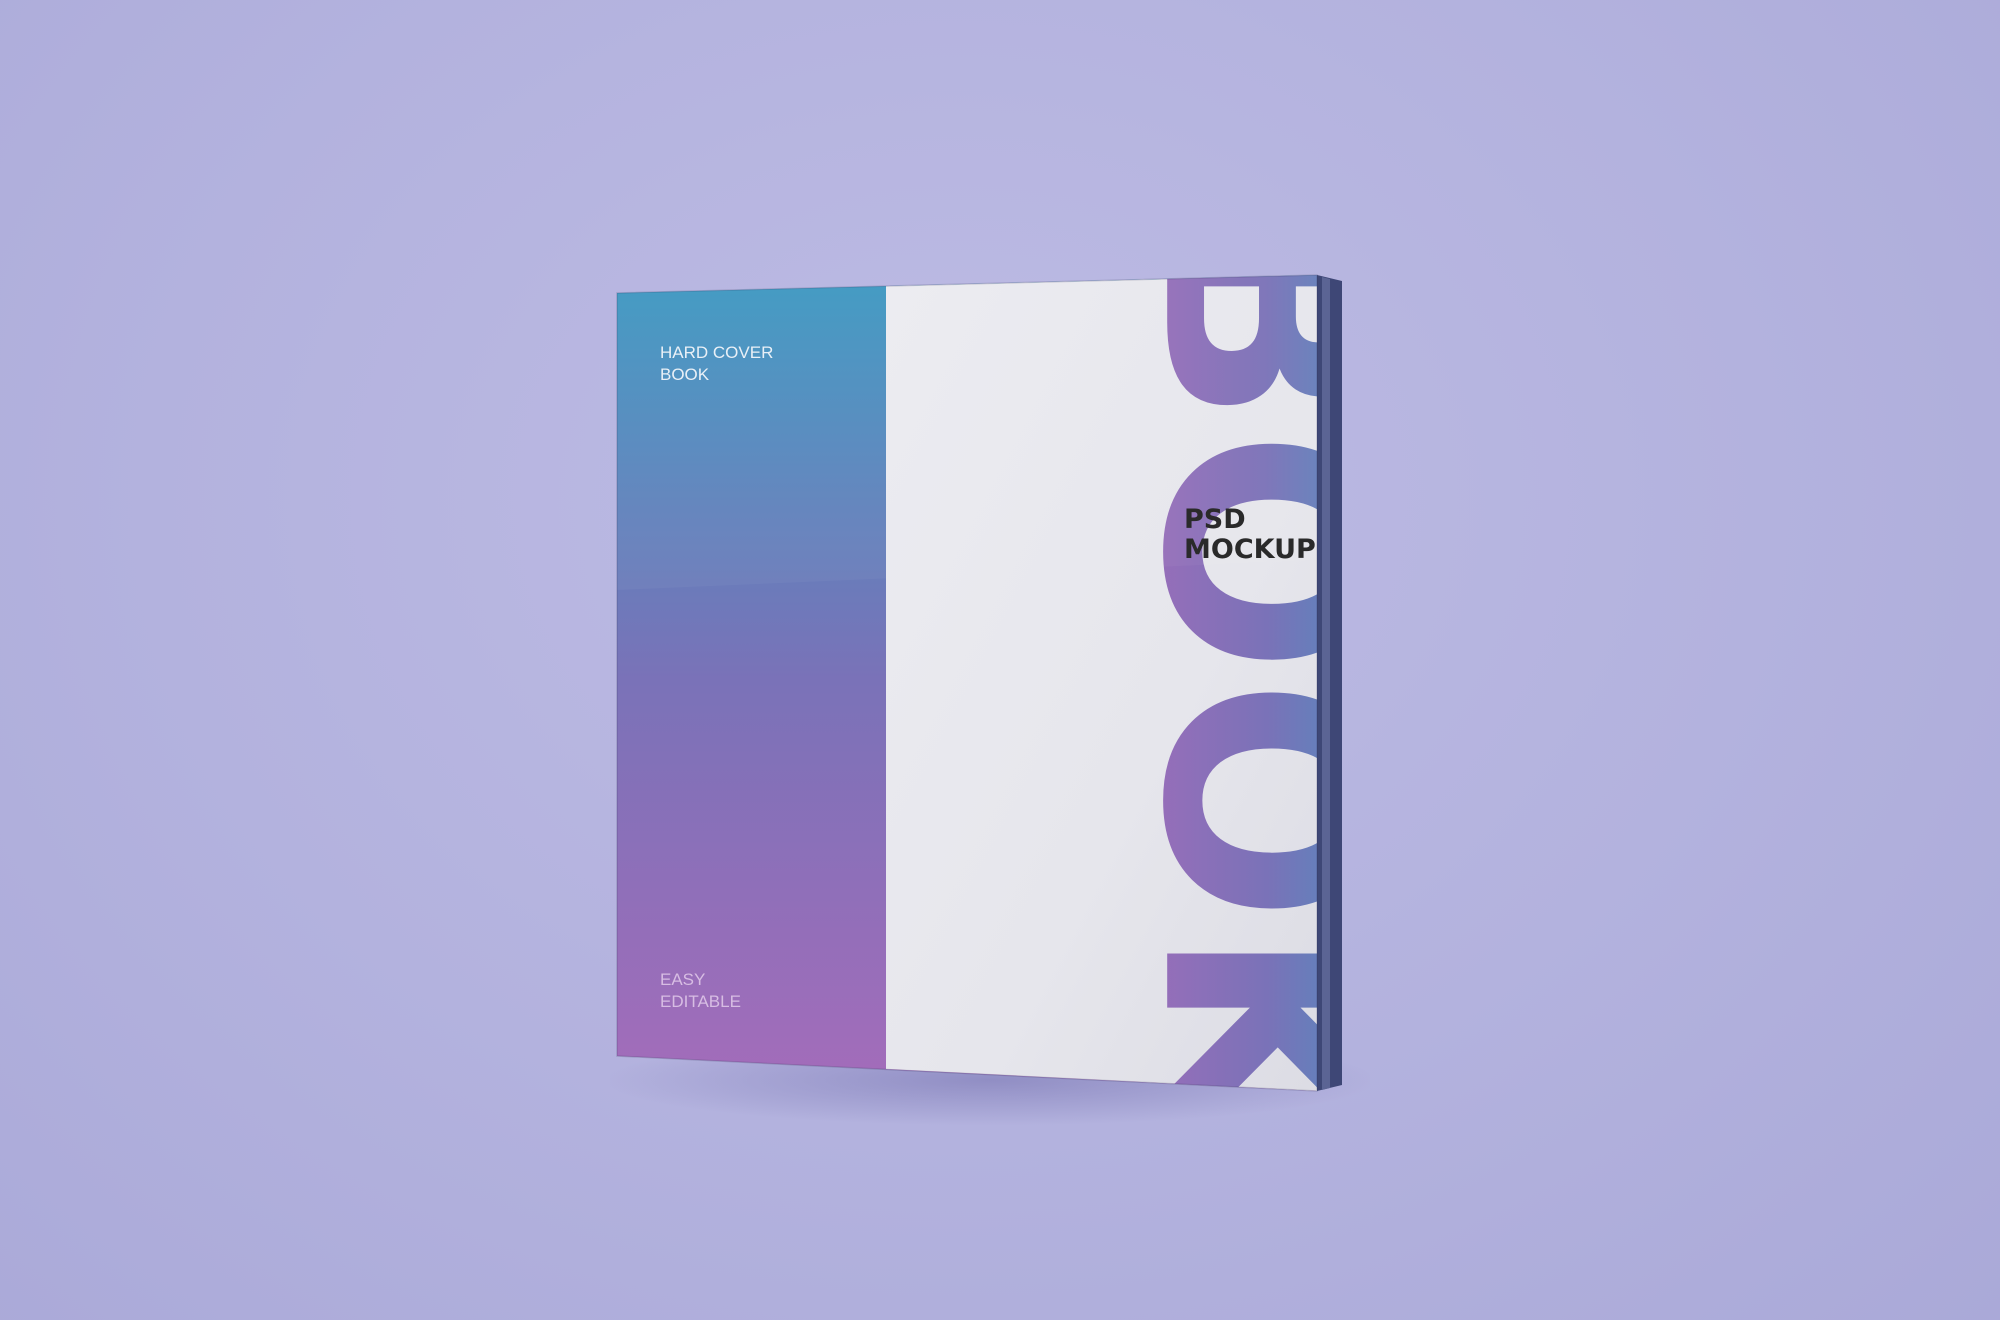 The height and width of the screenshot is (1320, 2000). Describe the element at coordinates (1326, 683) in the screenshot. I see `book-page-edge` at that location.